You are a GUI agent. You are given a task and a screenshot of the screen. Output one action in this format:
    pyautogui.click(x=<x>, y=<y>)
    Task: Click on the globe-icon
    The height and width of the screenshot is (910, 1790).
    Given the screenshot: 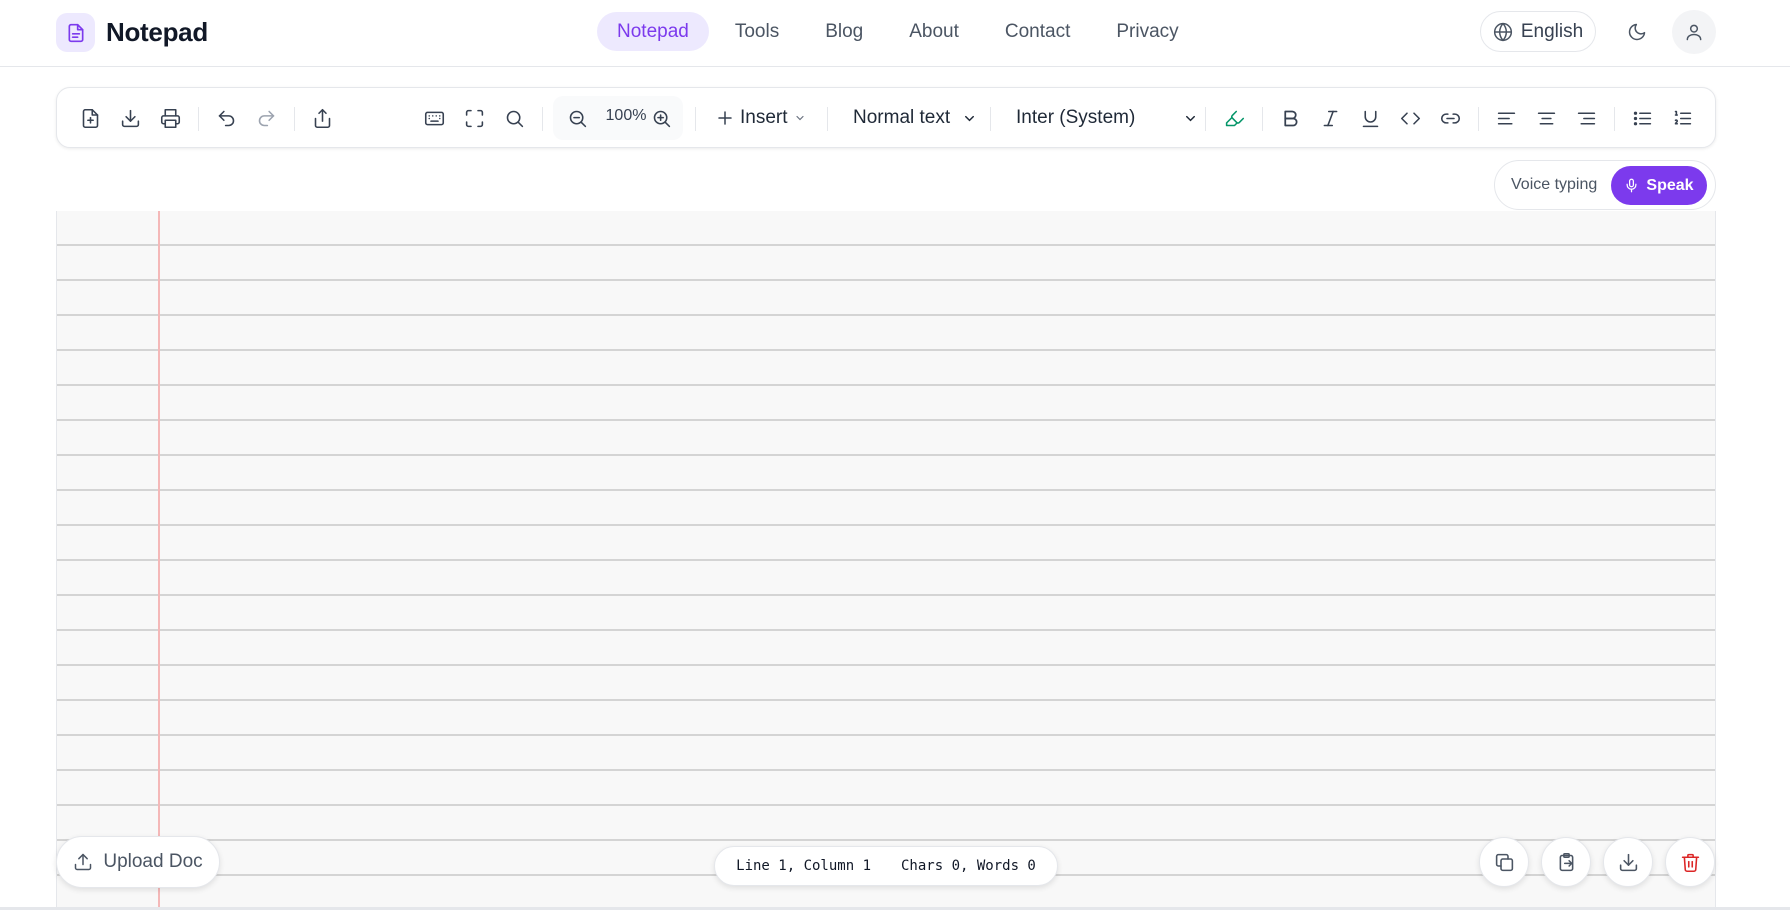 What is the action you would take?
    pyautogui.click(x=1503, y=32)
    